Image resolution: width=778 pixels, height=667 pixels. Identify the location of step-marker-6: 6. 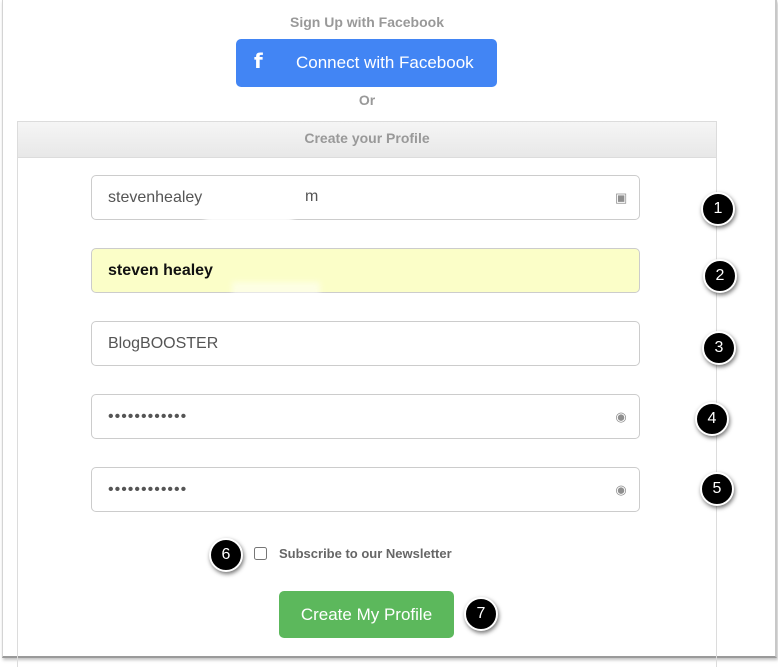
(226, 555).